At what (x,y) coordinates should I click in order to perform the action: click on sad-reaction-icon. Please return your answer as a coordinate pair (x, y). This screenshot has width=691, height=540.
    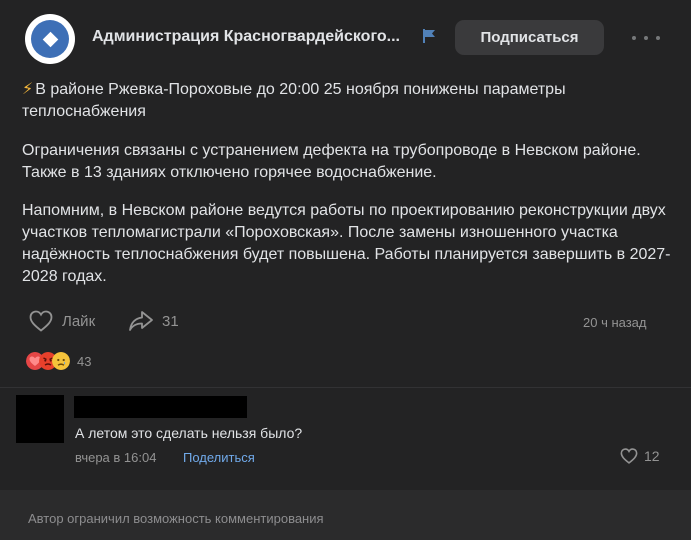
    Looking at the image, I should click on (61, 361).